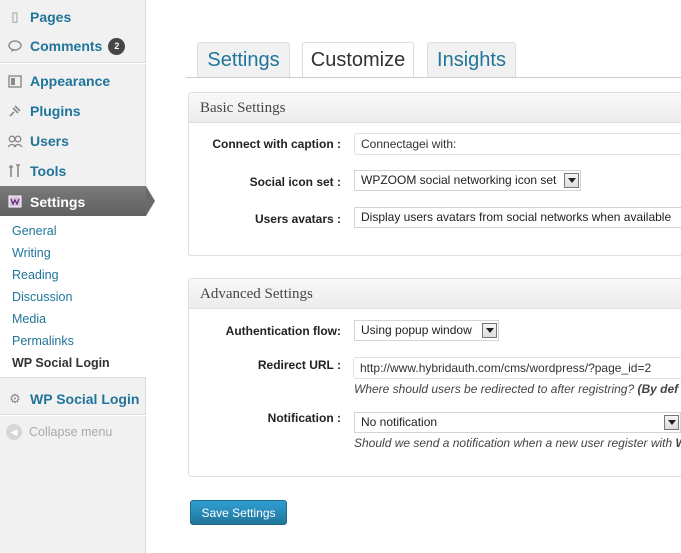 The height and width of the screenshot is (553, 681). Describe the element at coordinates (34, 231) in the screenshot. I see `submenu-general: General` at that location.